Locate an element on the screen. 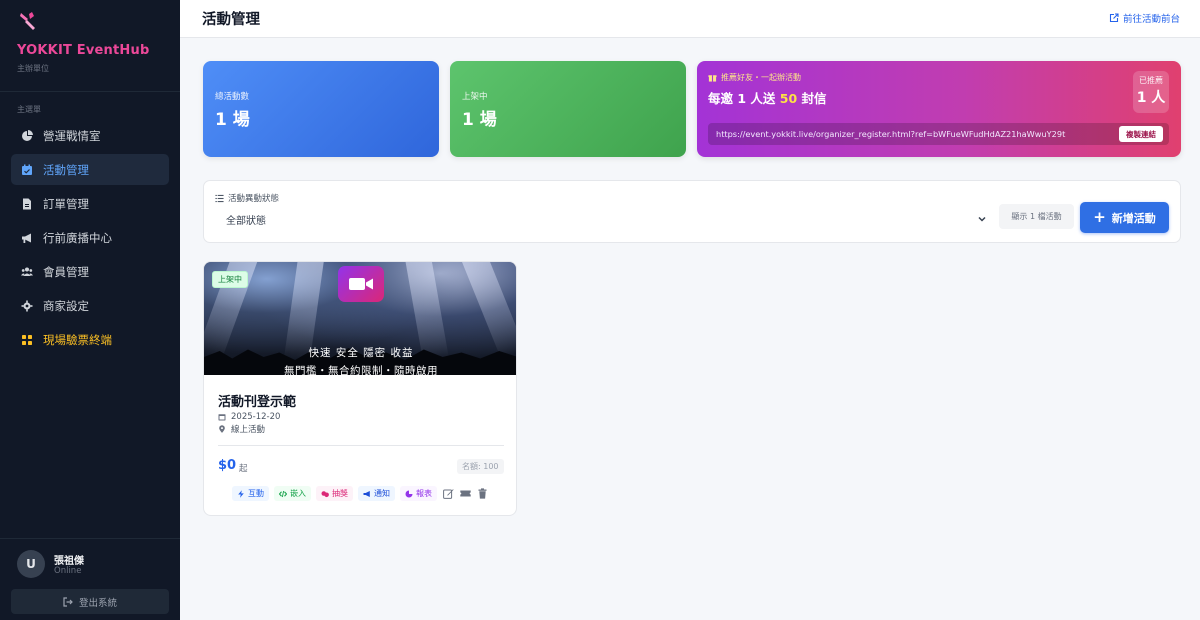 The height and width of the screenshot is (620, 1200). event-price-suffix: 起 is located at coordinates (243, 469).